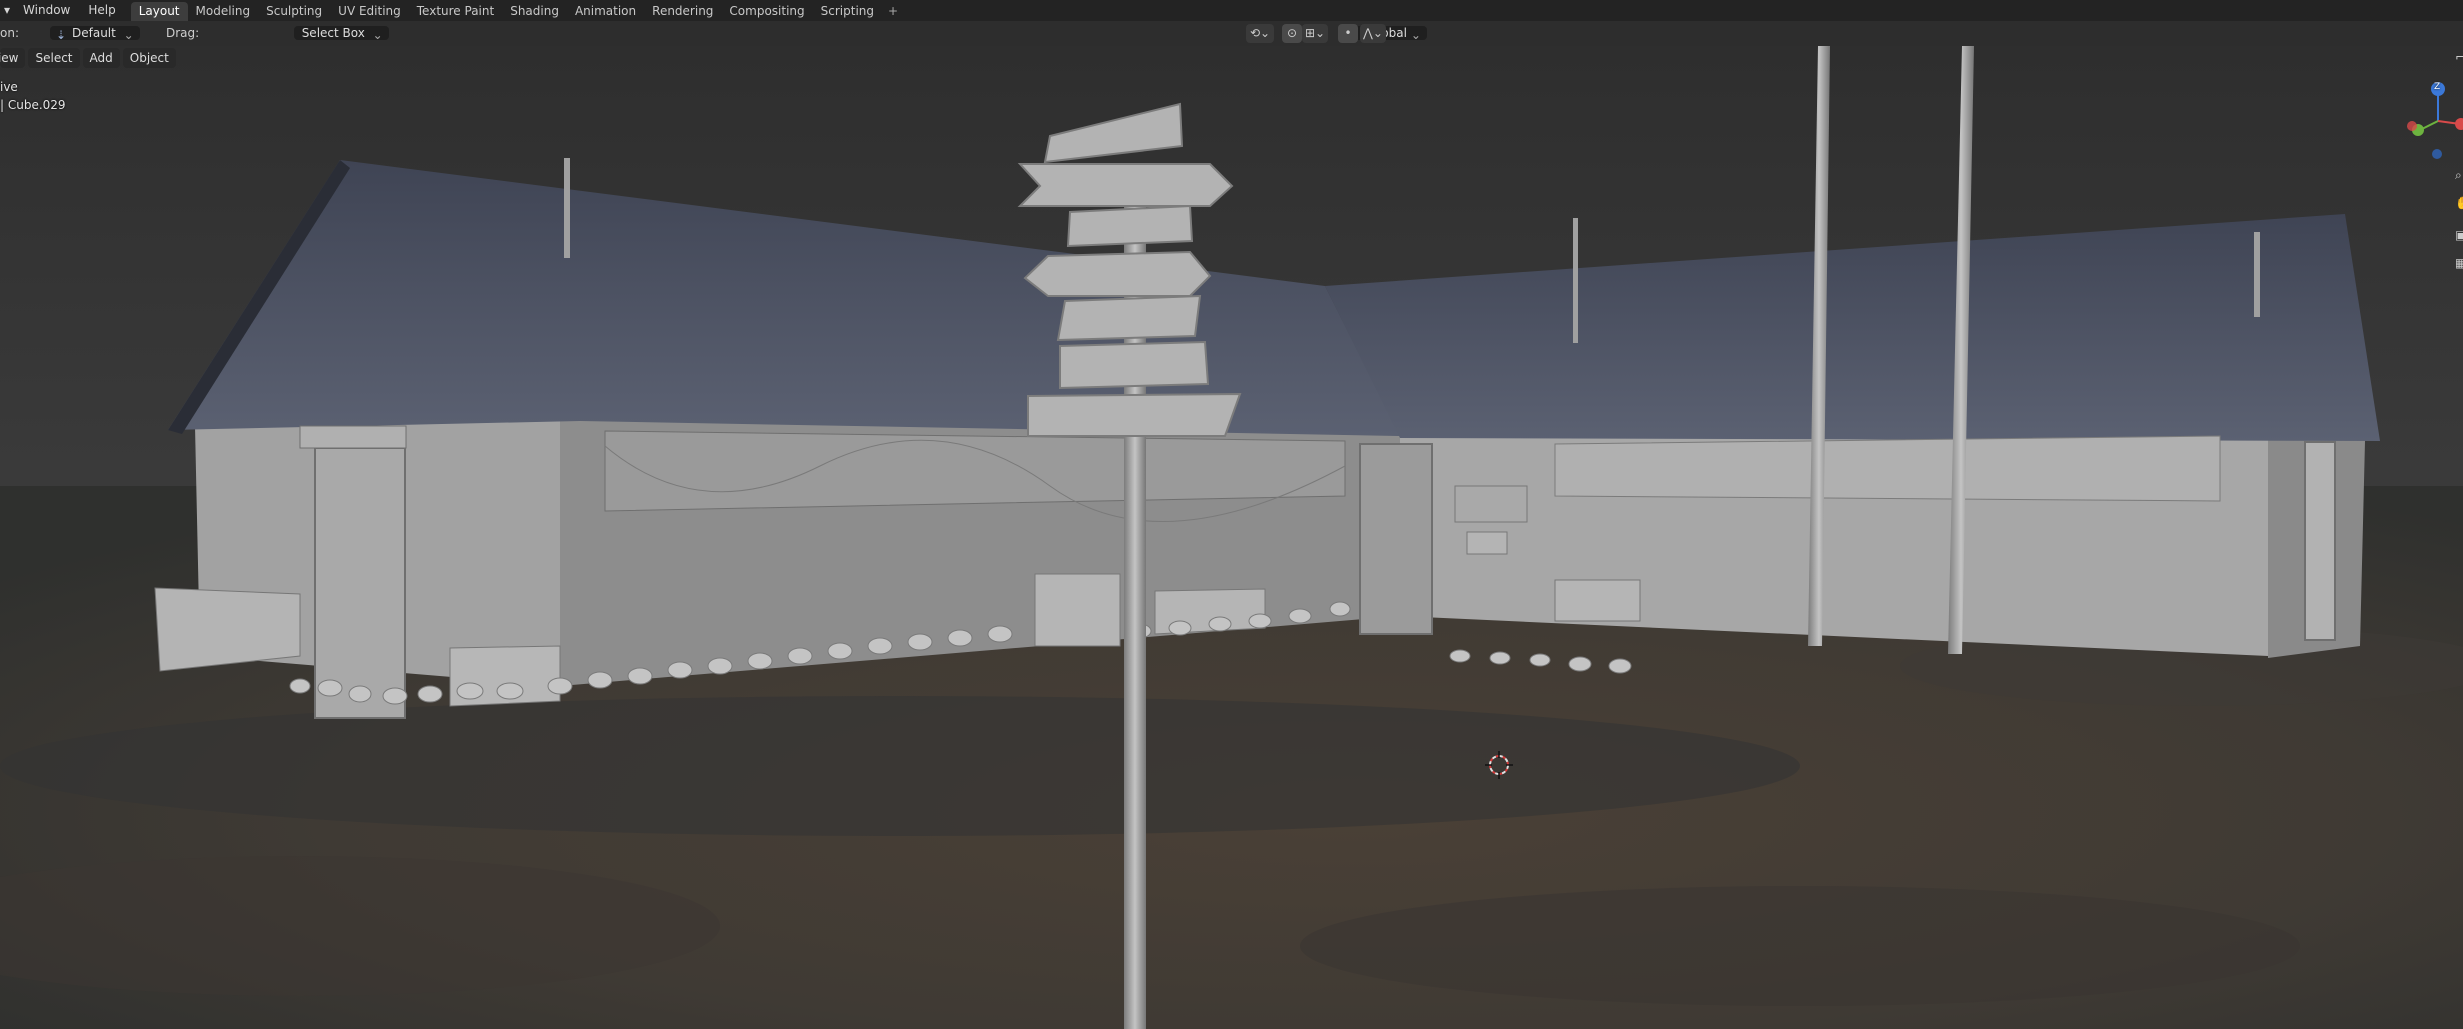  What do you see at coordinates (682, 11) in the screenshot?
I see `tab-rendering: Rendering` at bounding box center [682, 11].